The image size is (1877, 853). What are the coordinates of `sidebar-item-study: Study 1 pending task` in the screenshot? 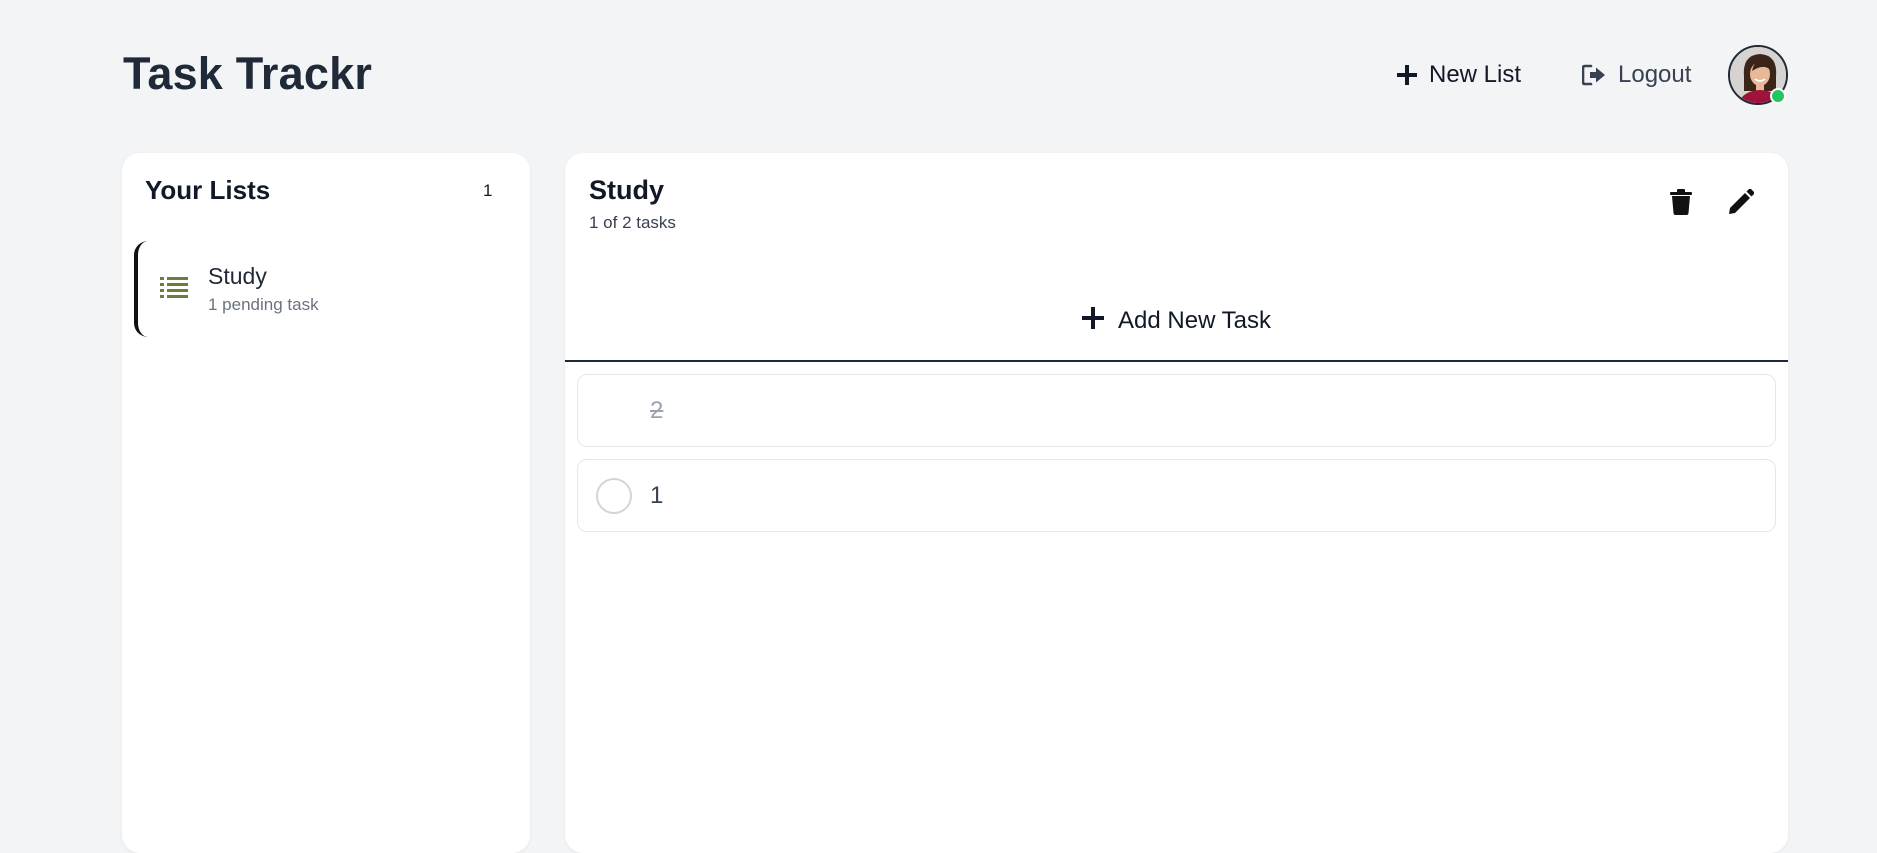 It's located at (324, 289).